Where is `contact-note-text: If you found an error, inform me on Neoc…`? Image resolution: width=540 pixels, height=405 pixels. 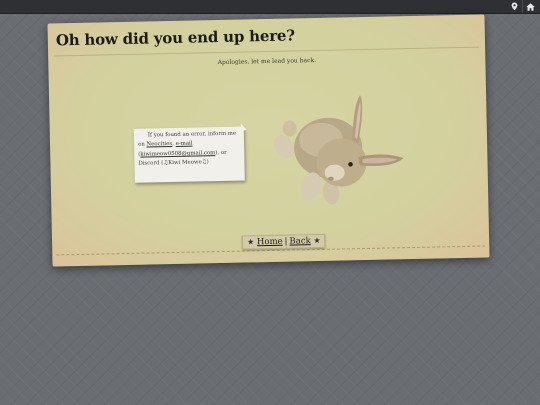 contact-note-text: If you found an error, inform me on Neoc… is located at coordinates (189, 150).